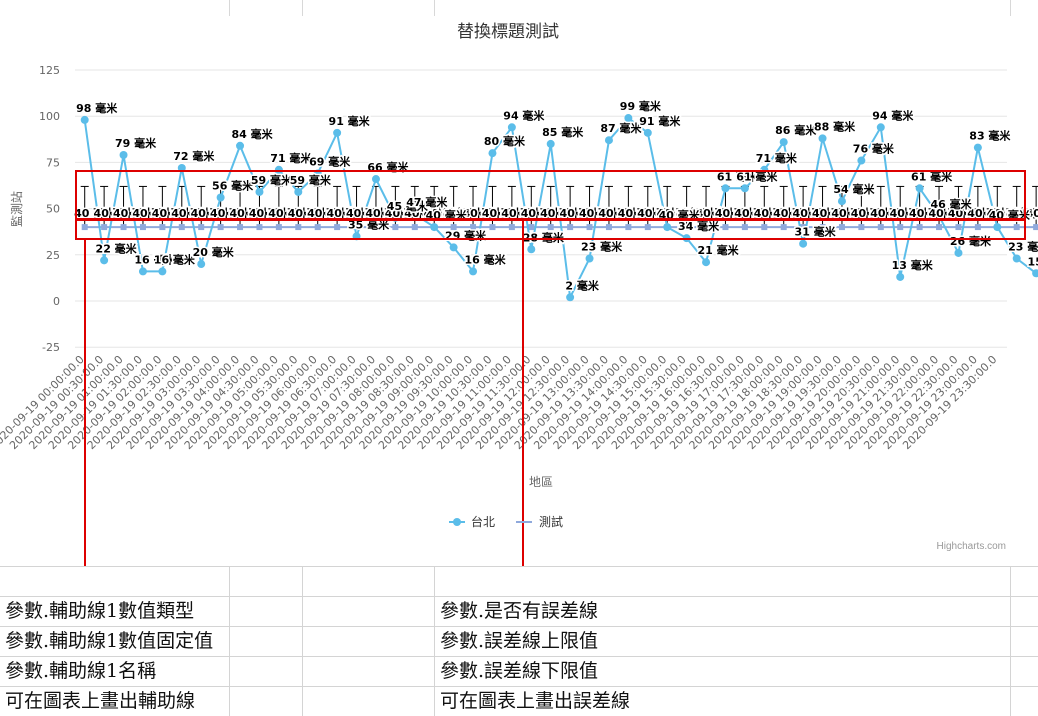 The image size is (1038, 716). I want to click on data-label: 31 毫米, so click(816, 232).